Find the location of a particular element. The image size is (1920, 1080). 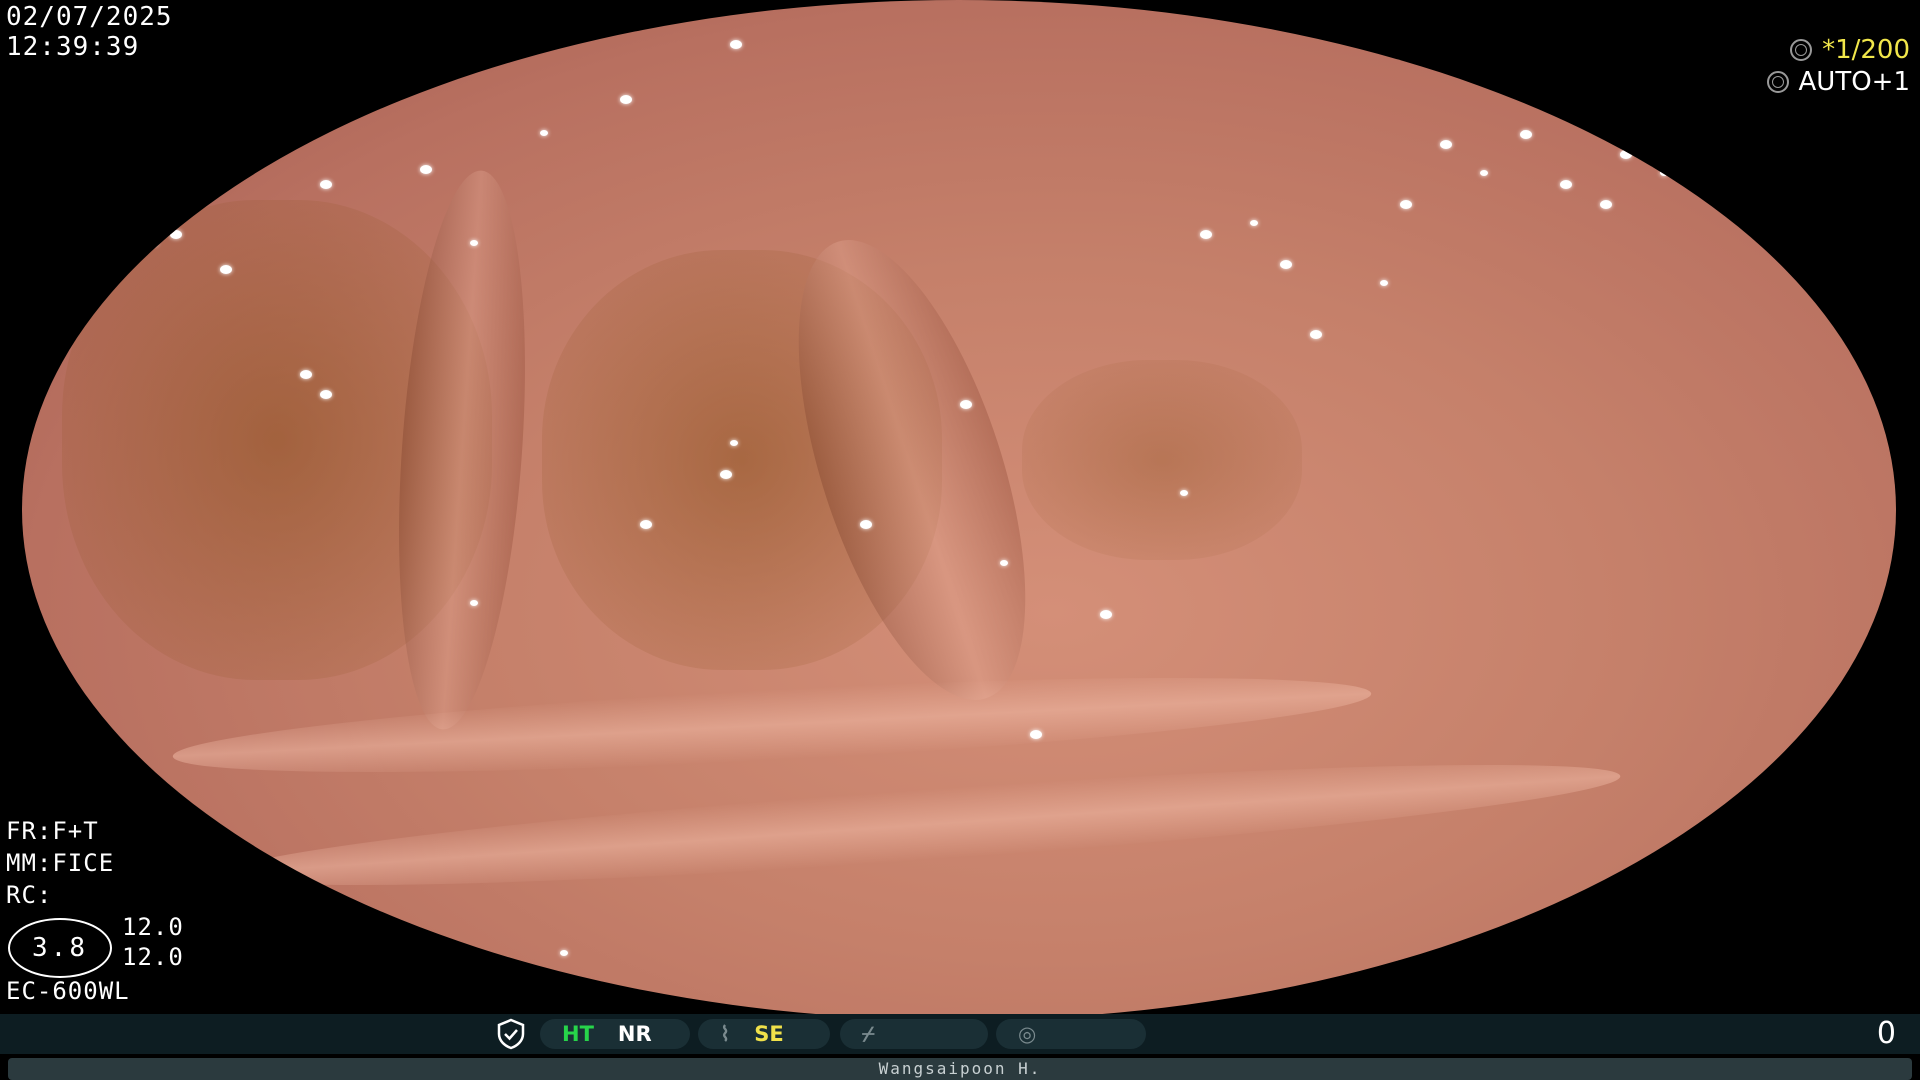

status-bar: HT NR ⌇ SE ⌿ ◎ 0 is located at coordinates (960, 1034).